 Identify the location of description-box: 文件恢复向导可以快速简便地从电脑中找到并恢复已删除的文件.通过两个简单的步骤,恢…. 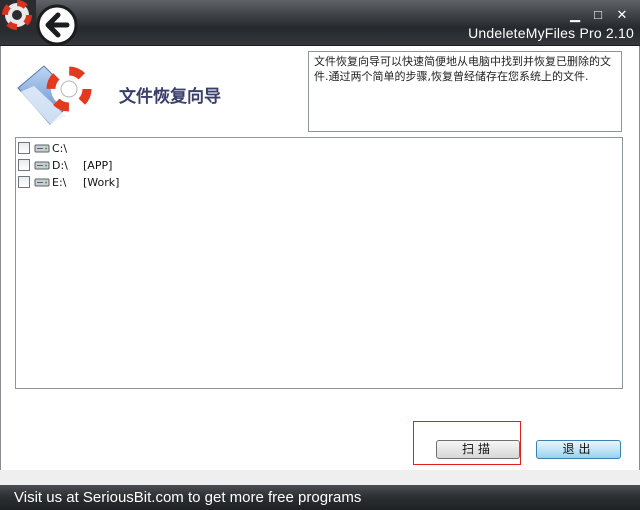
(465, 91).